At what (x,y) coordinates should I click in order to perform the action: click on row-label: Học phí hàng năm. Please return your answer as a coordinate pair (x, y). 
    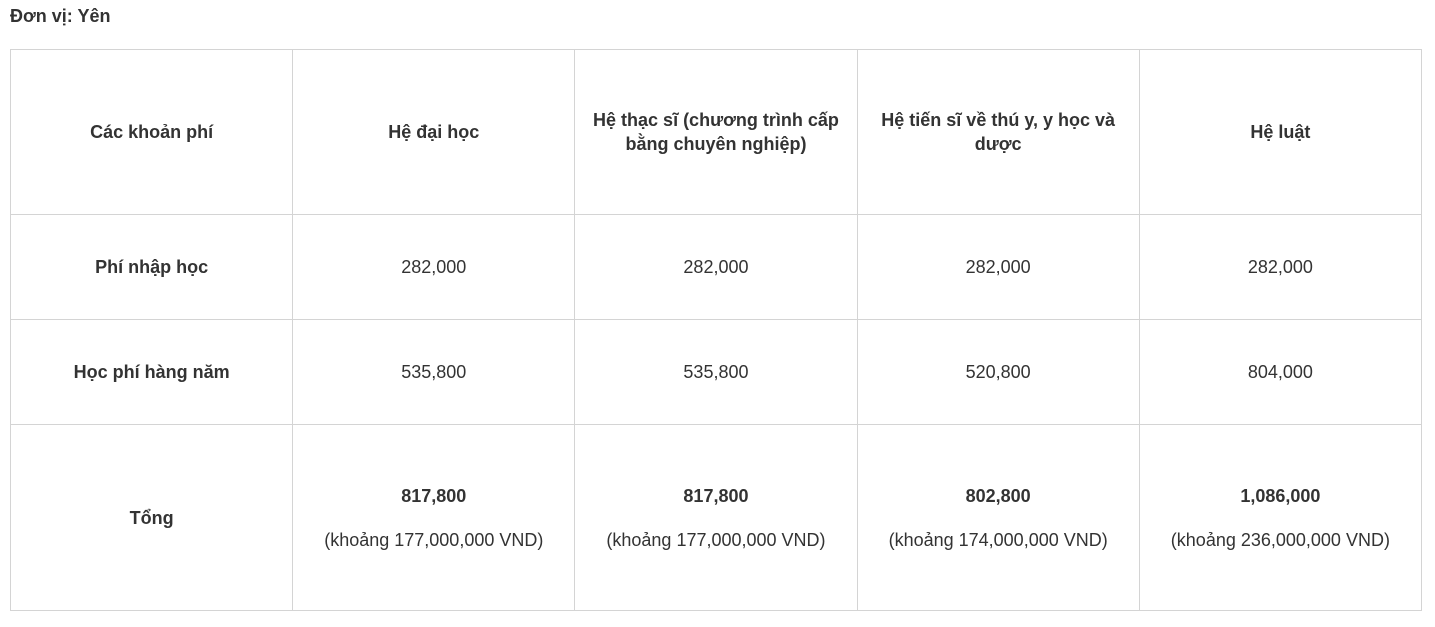
    Looking at the image, I should click on (151, 372).